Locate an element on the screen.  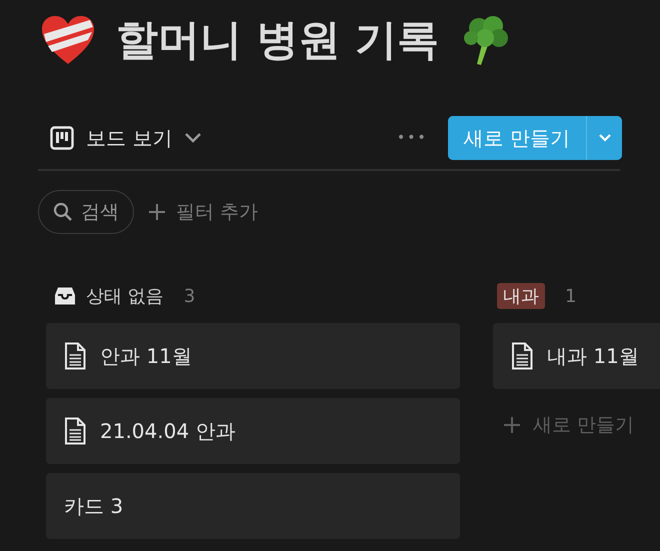
card-title: 21.04.04 안과 is located at coordinates (168, 431).